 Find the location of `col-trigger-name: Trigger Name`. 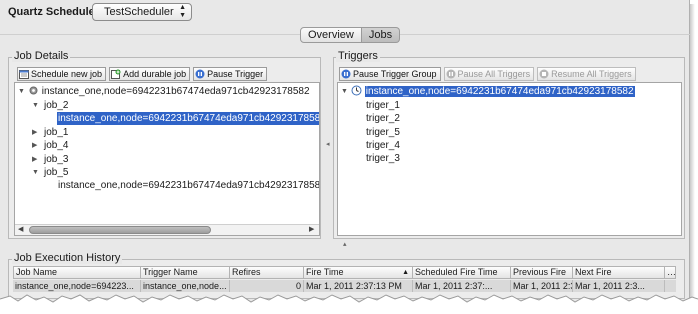

col-trigger-name: Trigger Name is located at coordinates (185, 272).